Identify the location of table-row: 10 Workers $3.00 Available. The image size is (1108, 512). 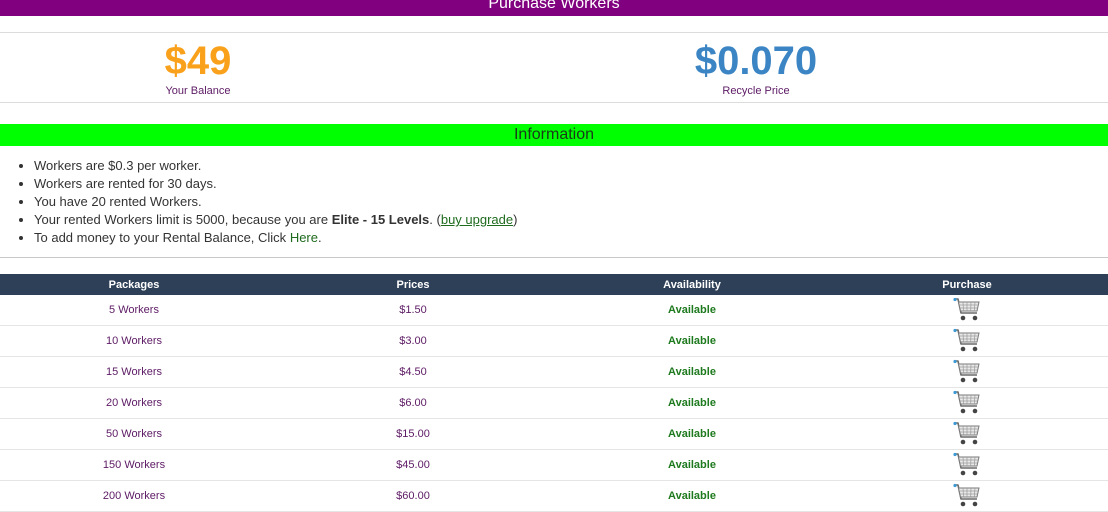
(554, 341).